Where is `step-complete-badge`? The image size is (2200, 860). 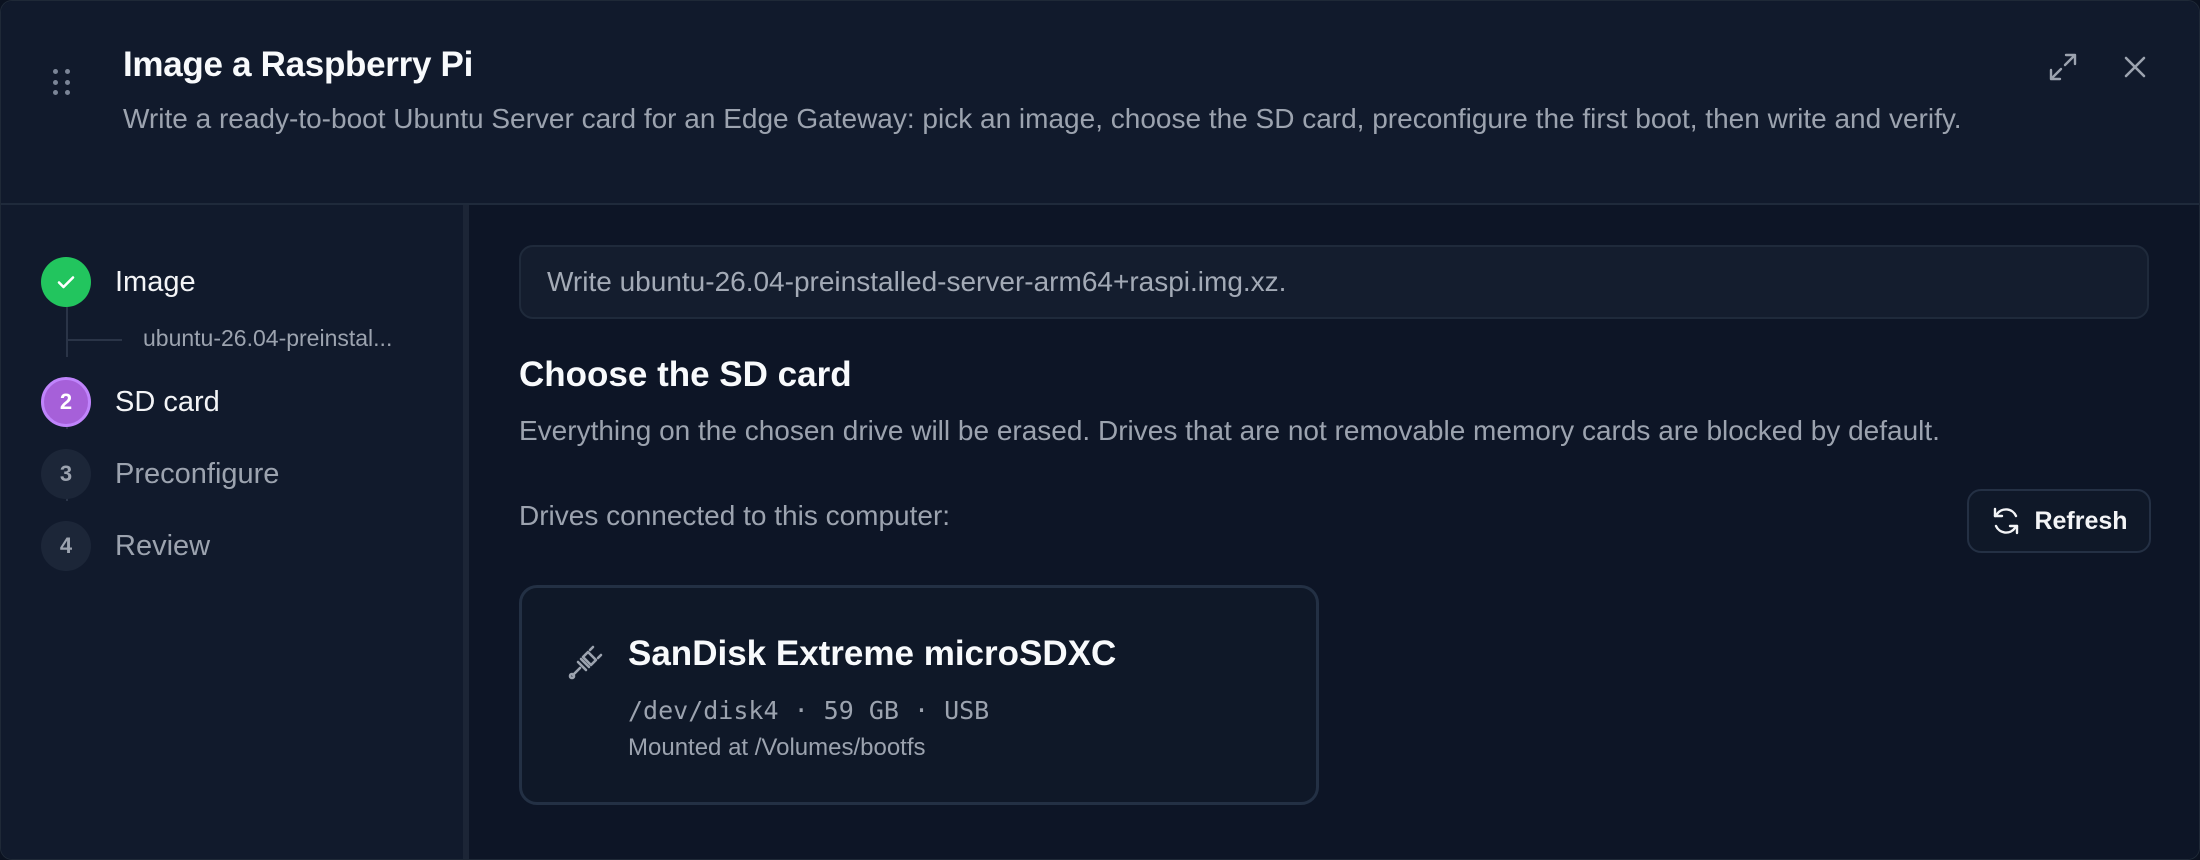 step-complete-badge is located at coordinates (66, 282).